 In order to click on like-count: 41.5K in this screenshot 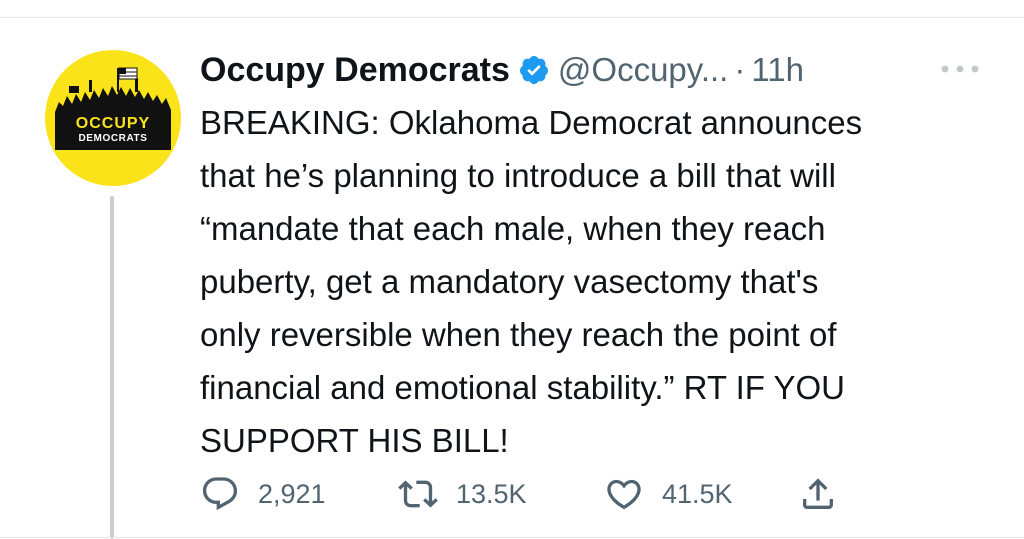, I will do `click(697, 493)`.